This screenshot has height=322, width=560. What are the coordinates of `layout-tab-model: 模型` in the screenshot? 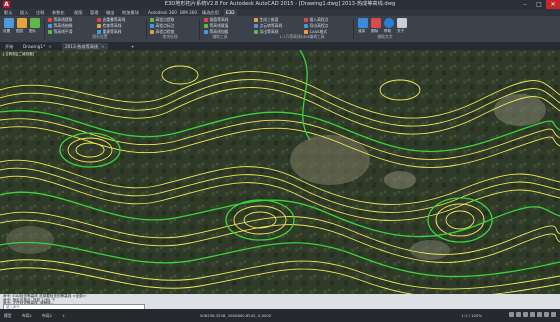 It's located at (8, 315).